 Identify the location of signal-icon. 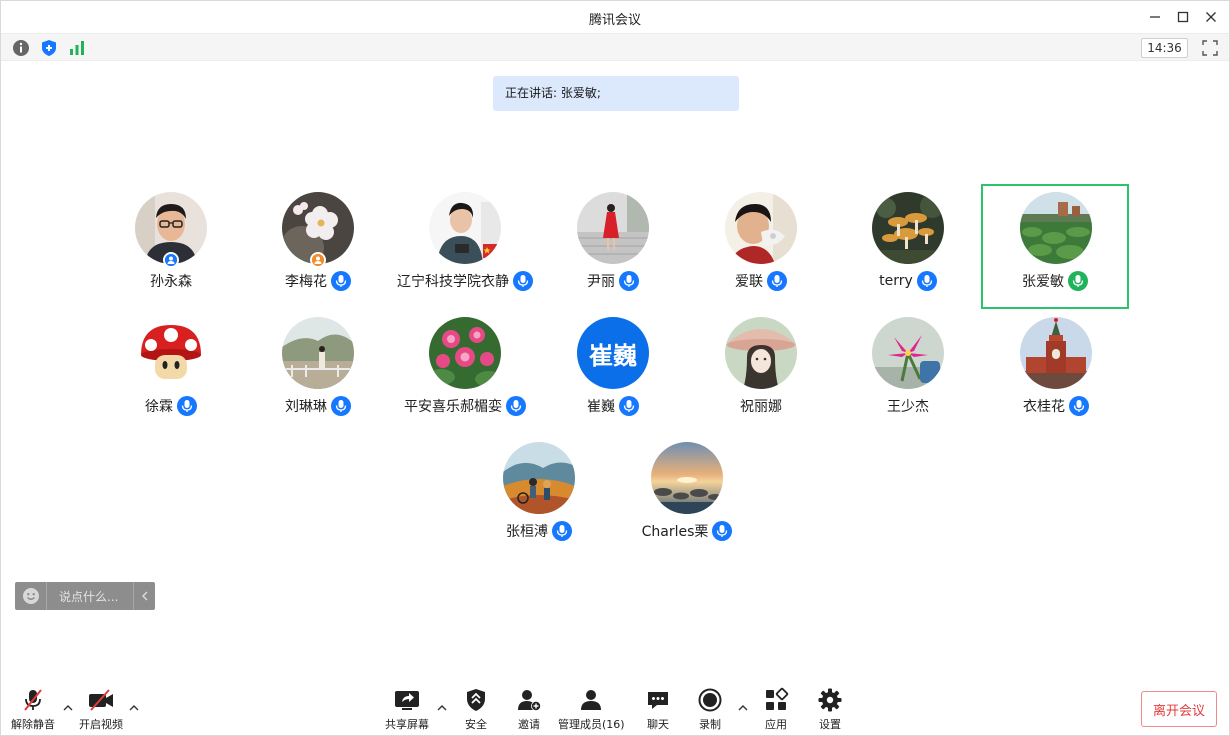
(77, 48).